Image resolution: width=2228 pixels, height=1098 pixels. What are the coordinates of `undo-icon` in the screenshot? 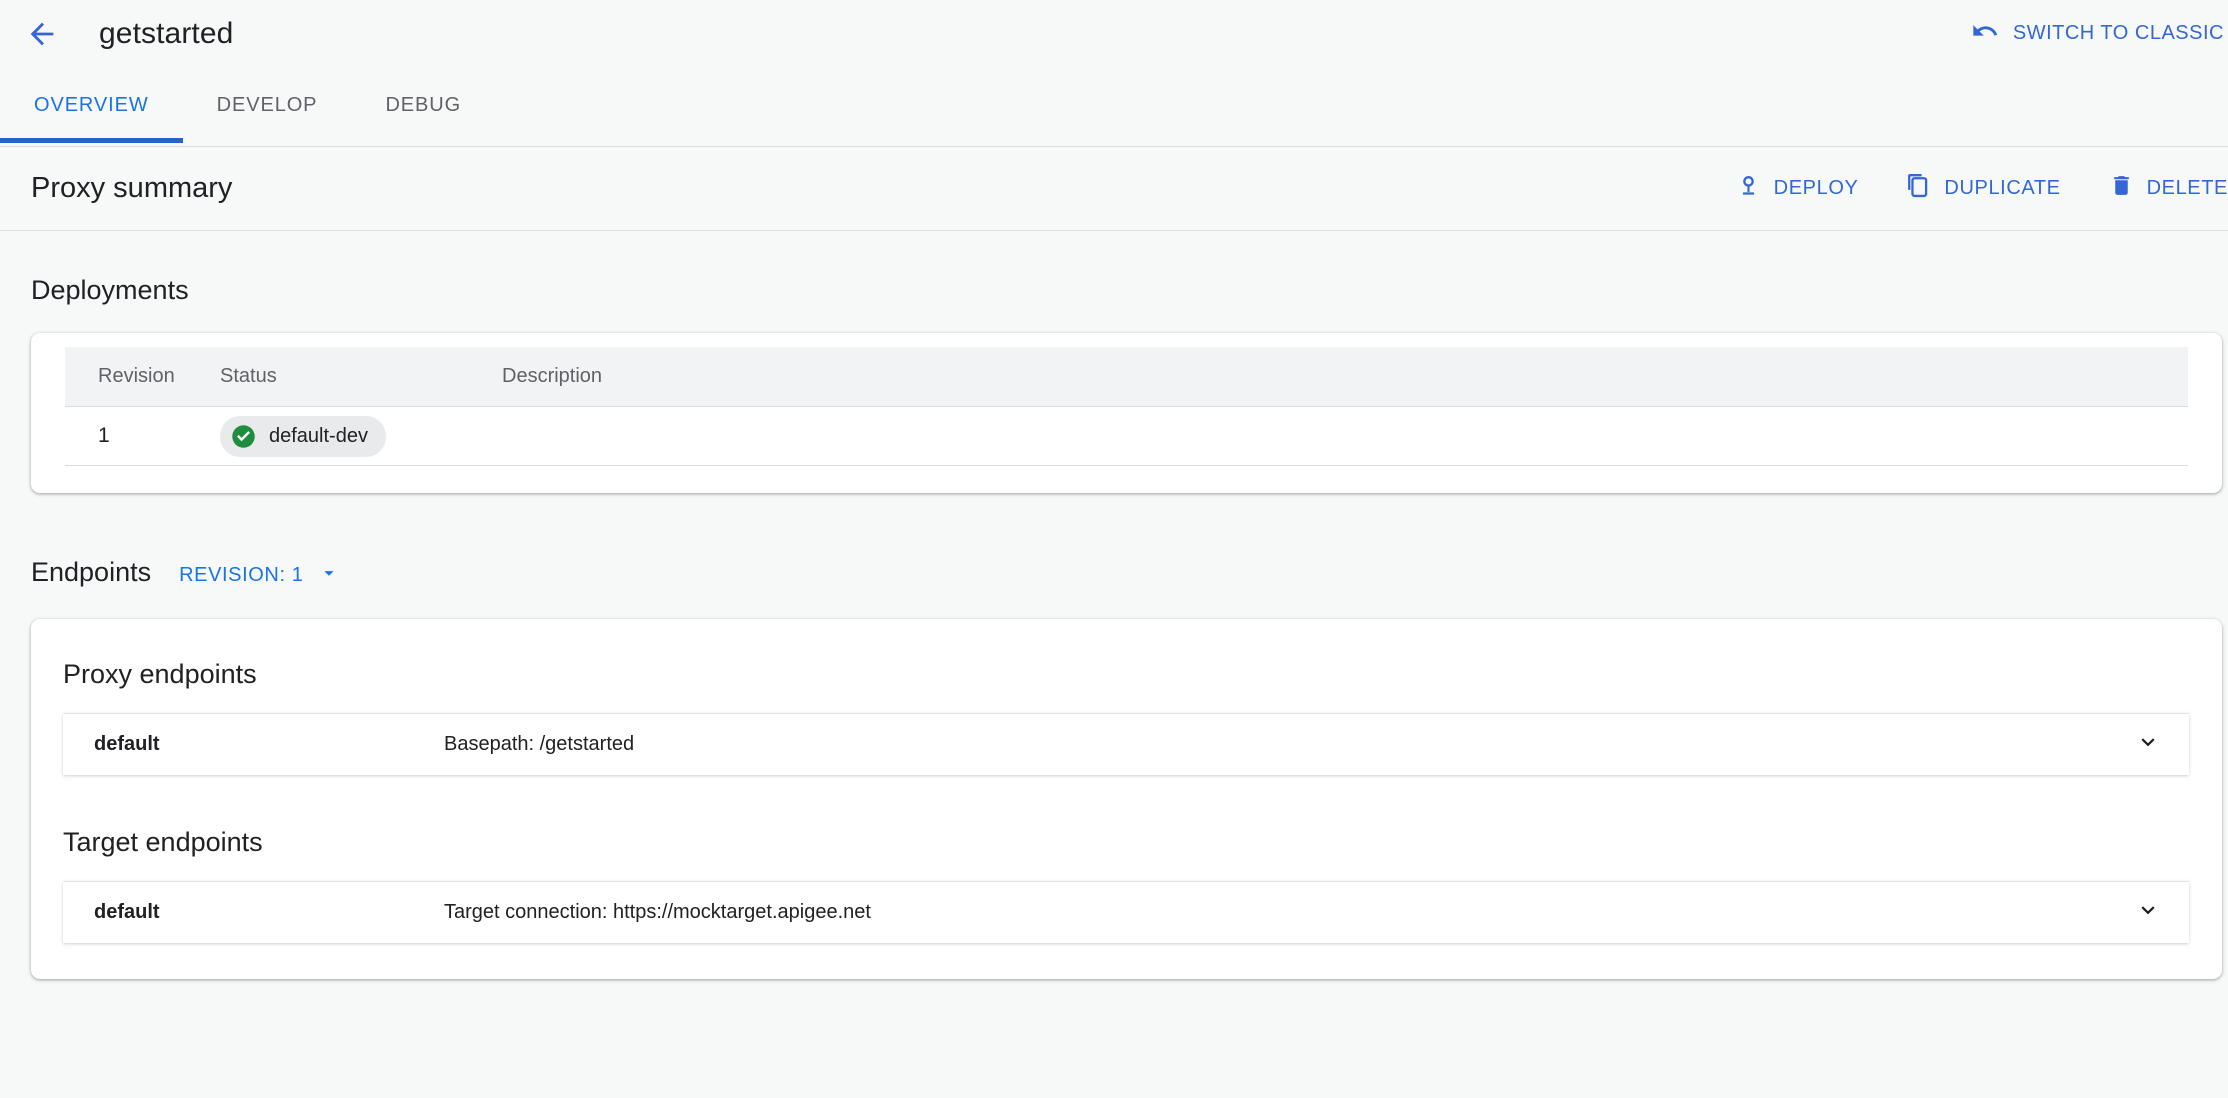 It's located at (1985, 34).